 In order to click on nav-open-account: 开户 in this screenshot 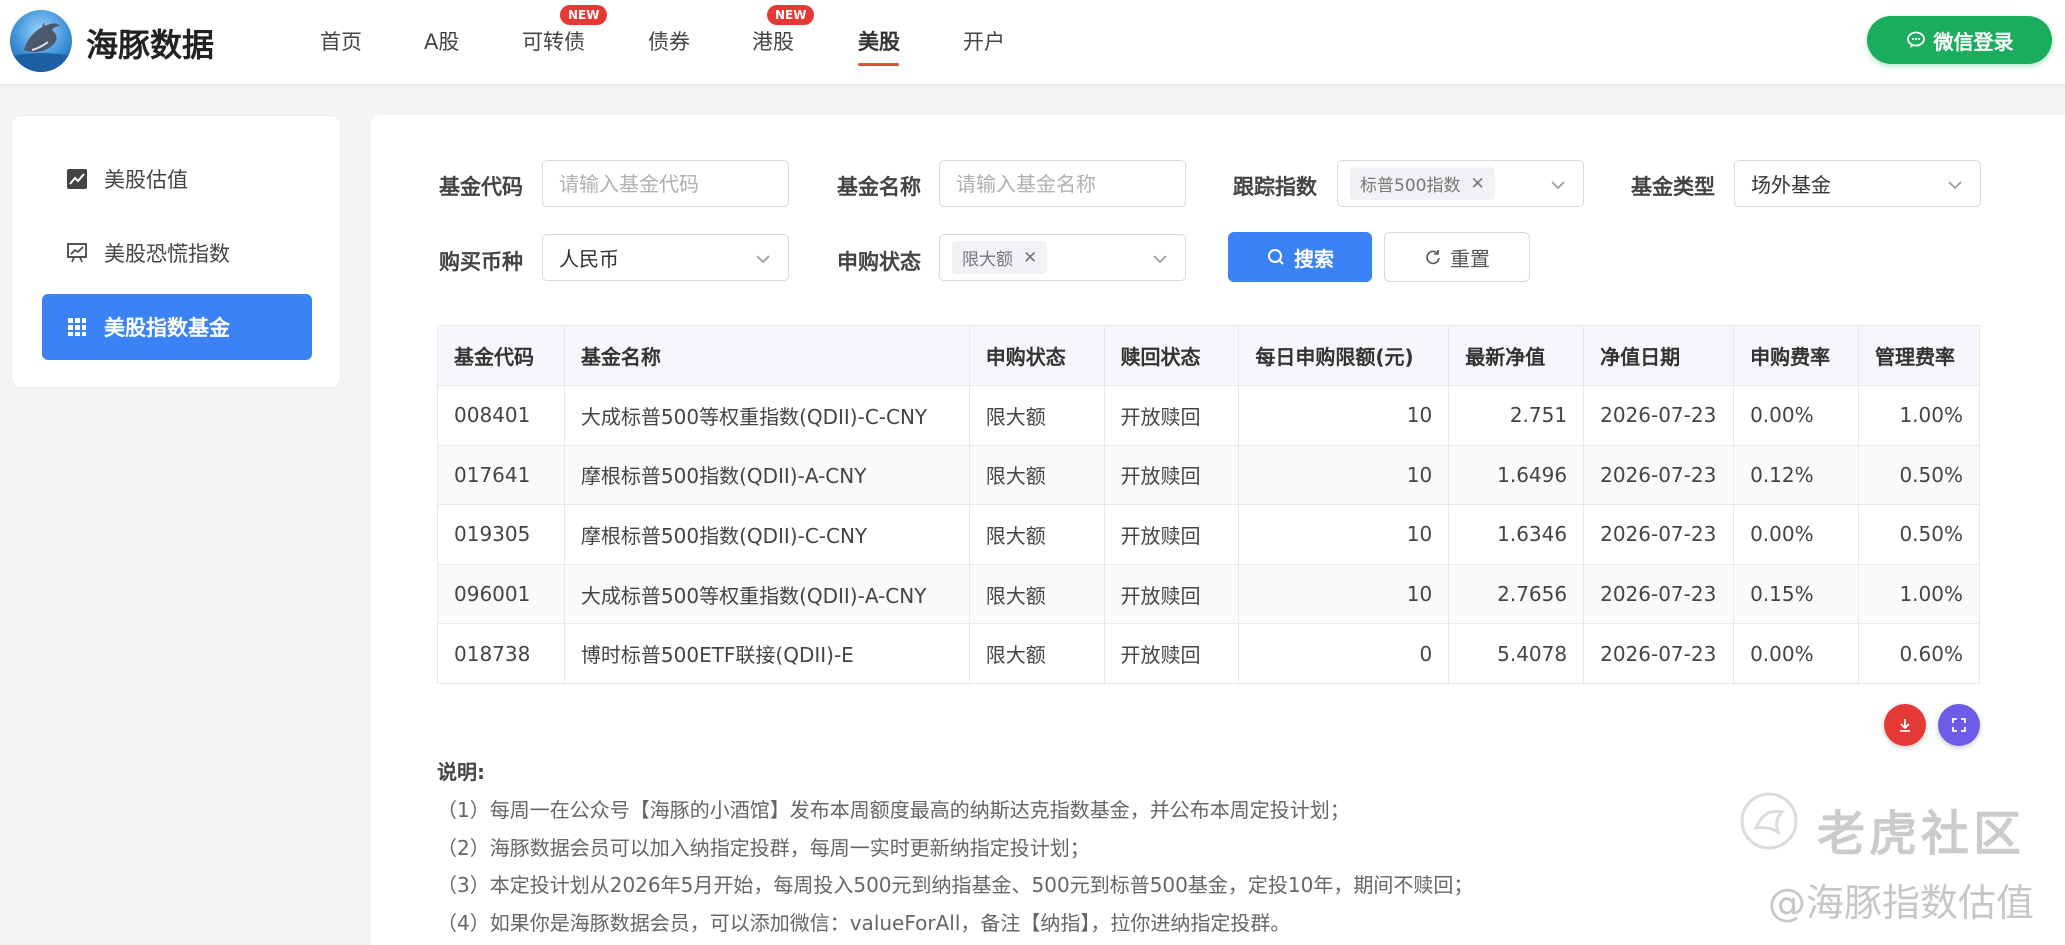, I will do `click(984, 41)`.